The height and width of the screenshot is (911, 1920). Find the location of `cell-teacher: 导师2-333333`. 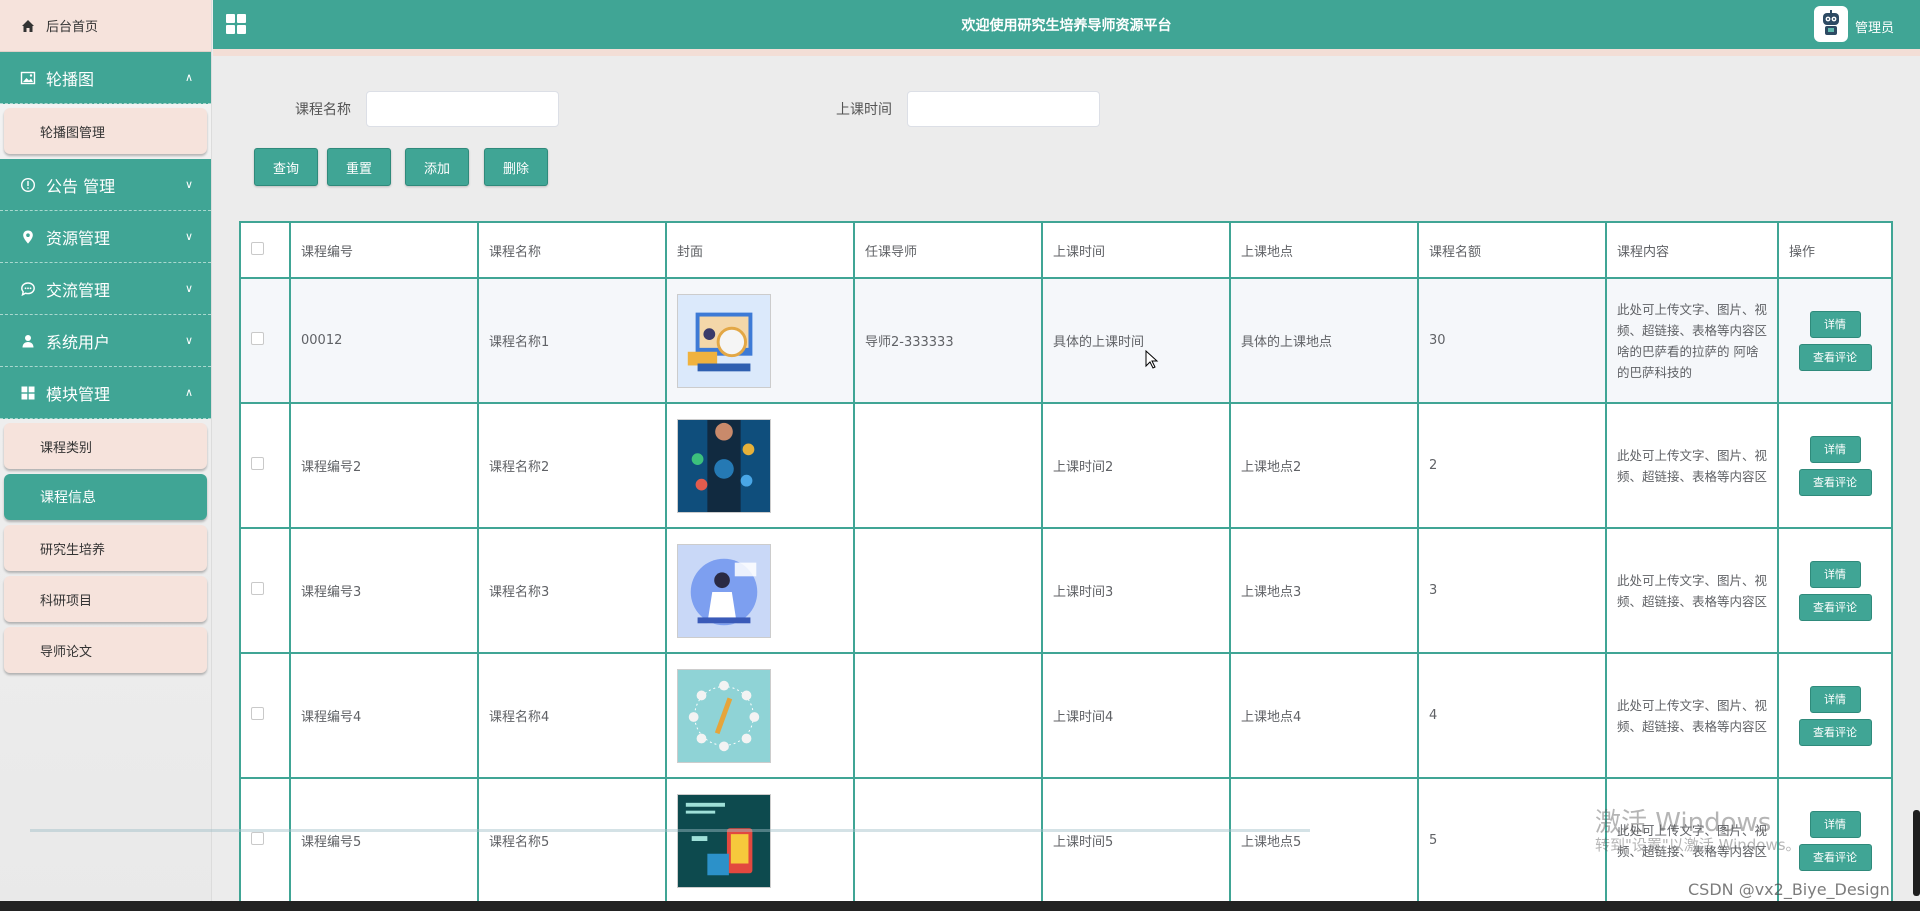

cell-teacher: 导师2-333333 is located at coordinates (948, 340).